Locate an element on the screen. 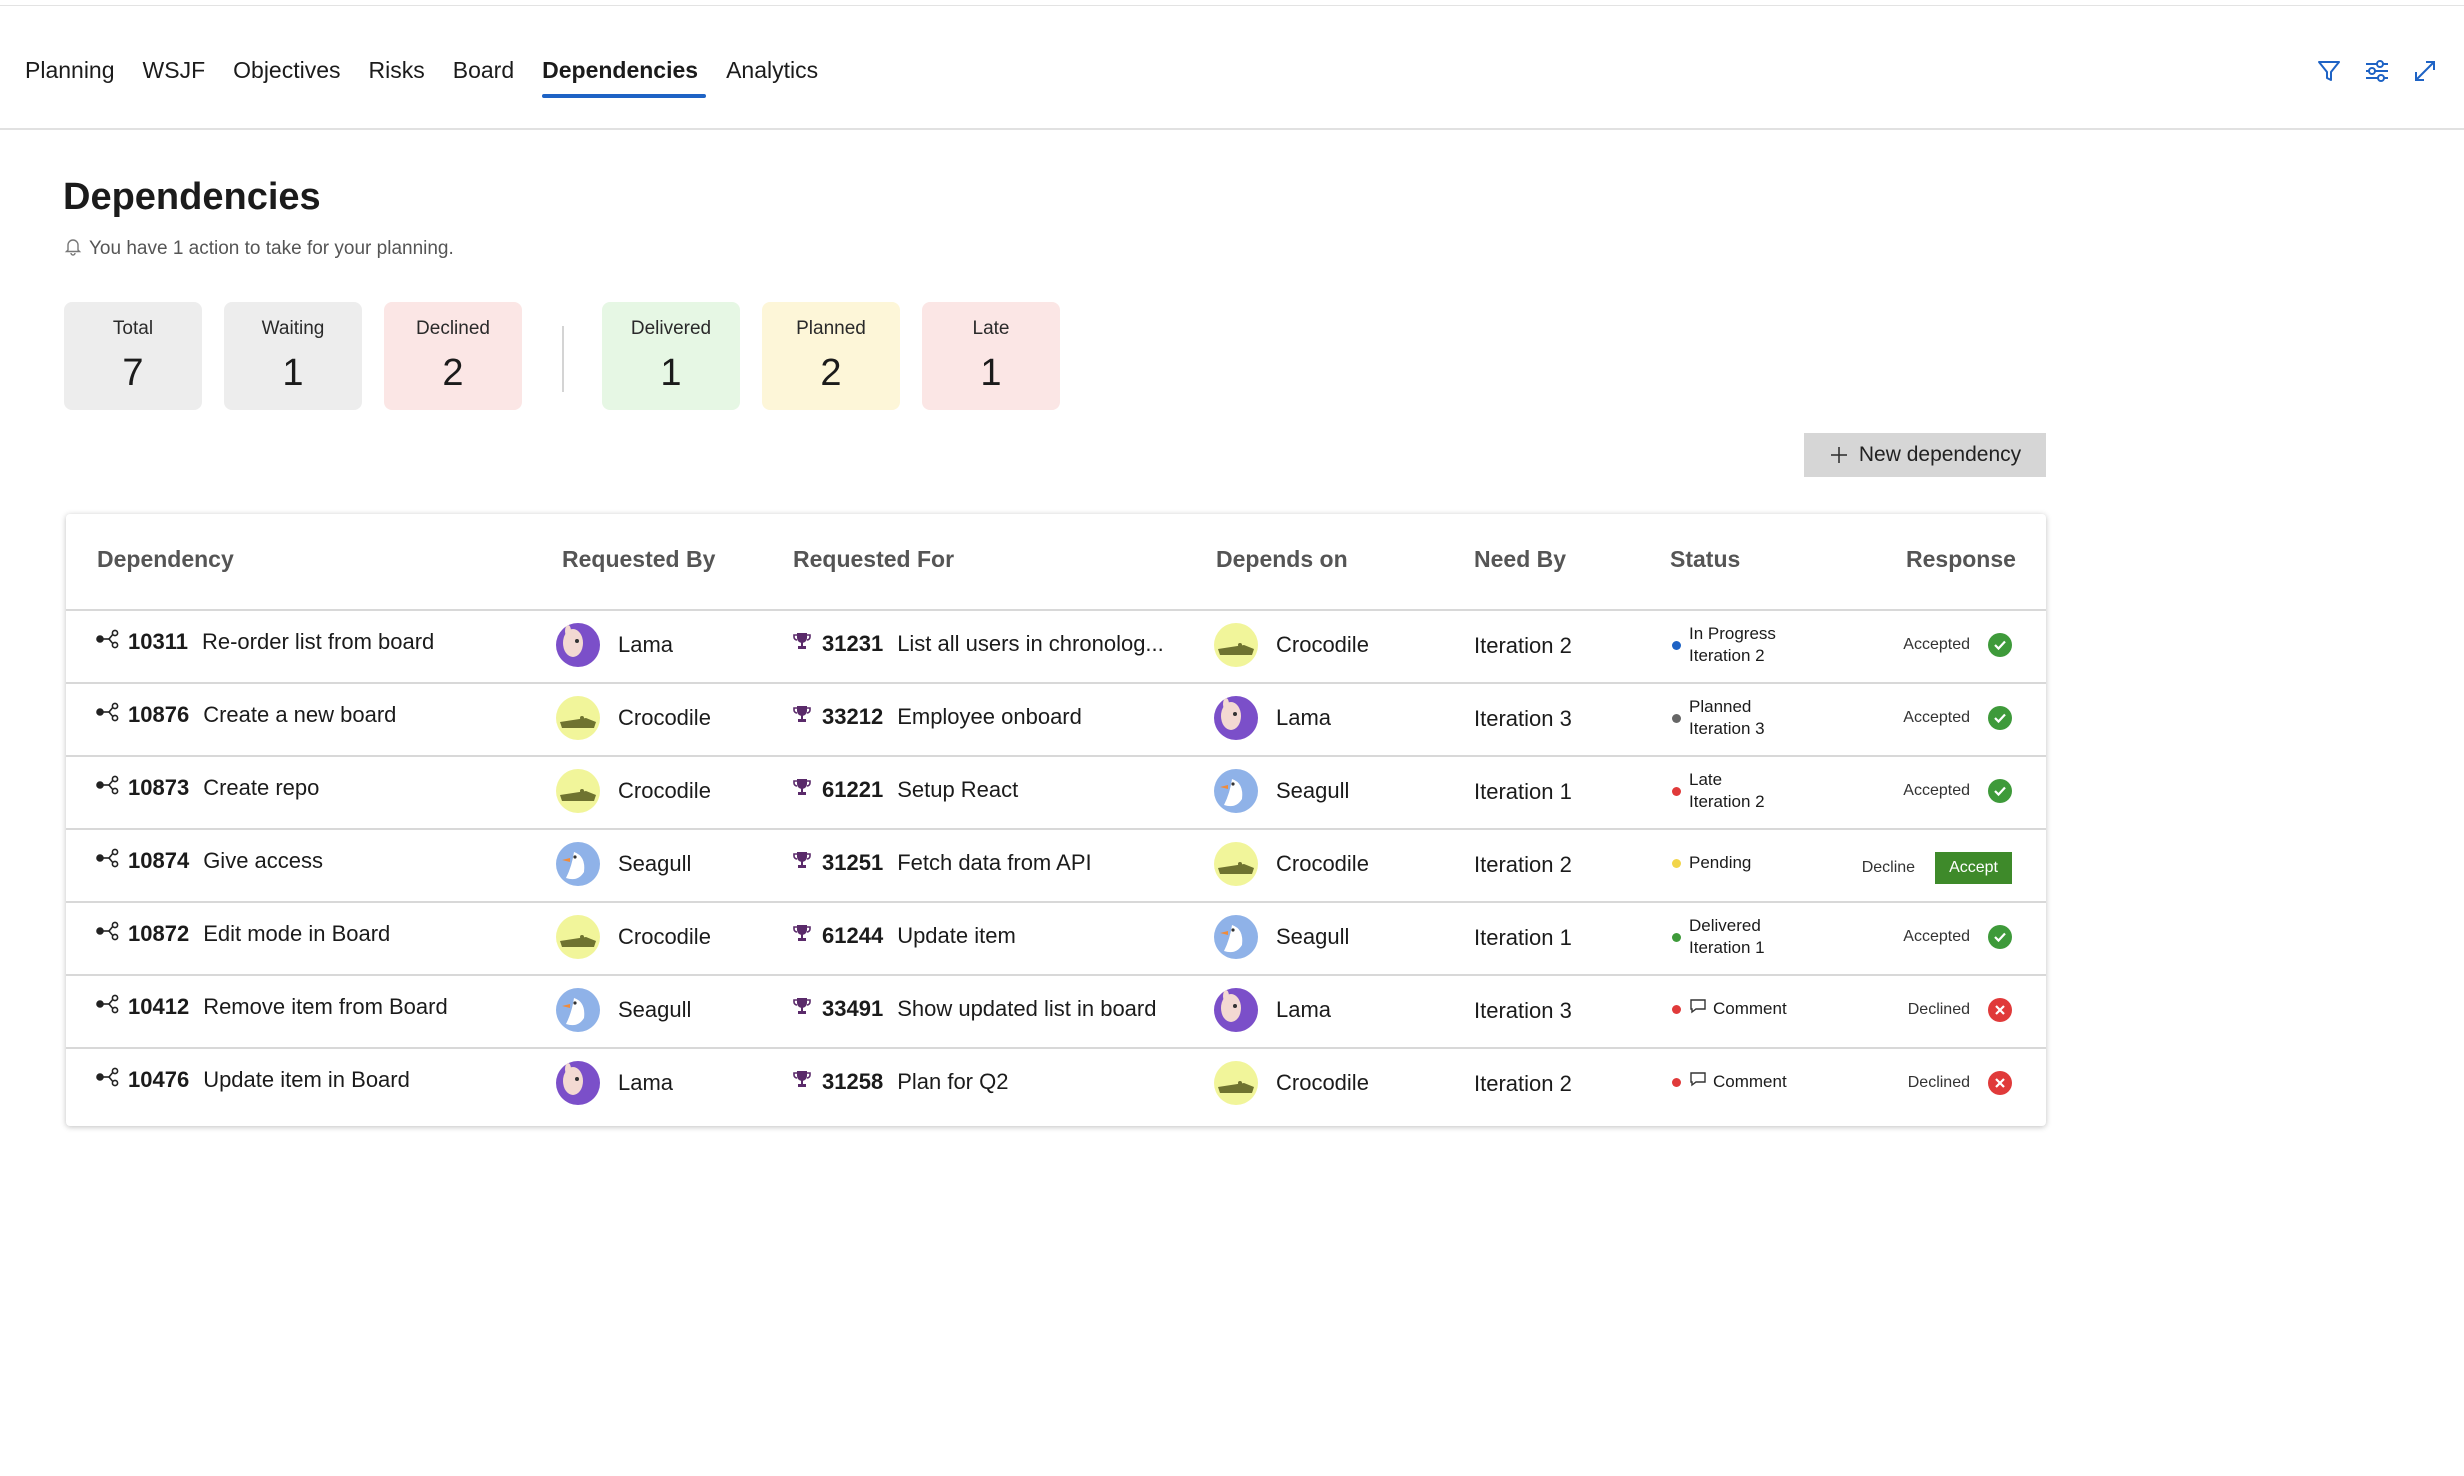 Image resolution: width=2464 pixels, height=1476 pixels. filter-icon is located at coordinates (2329, 71).